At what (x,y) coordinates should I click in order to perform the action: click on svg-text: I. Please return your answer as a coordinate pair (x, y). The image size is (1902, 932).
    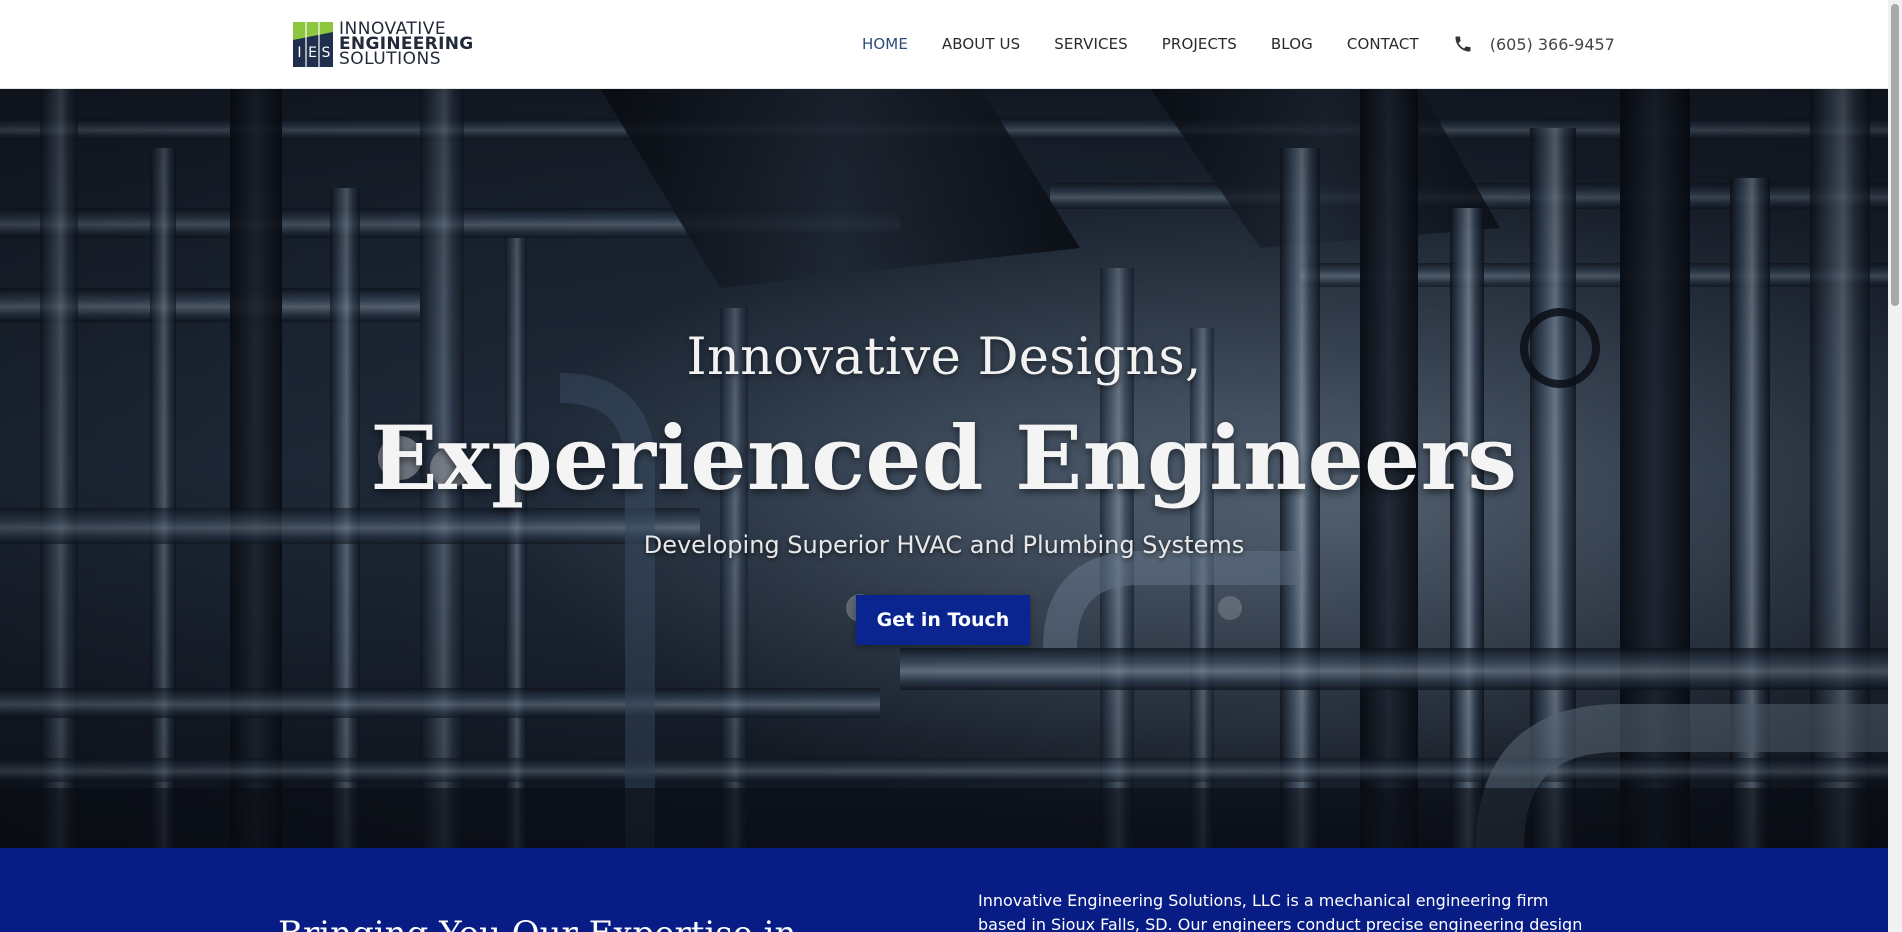
    Looking at the image, I should click on (299, 53).